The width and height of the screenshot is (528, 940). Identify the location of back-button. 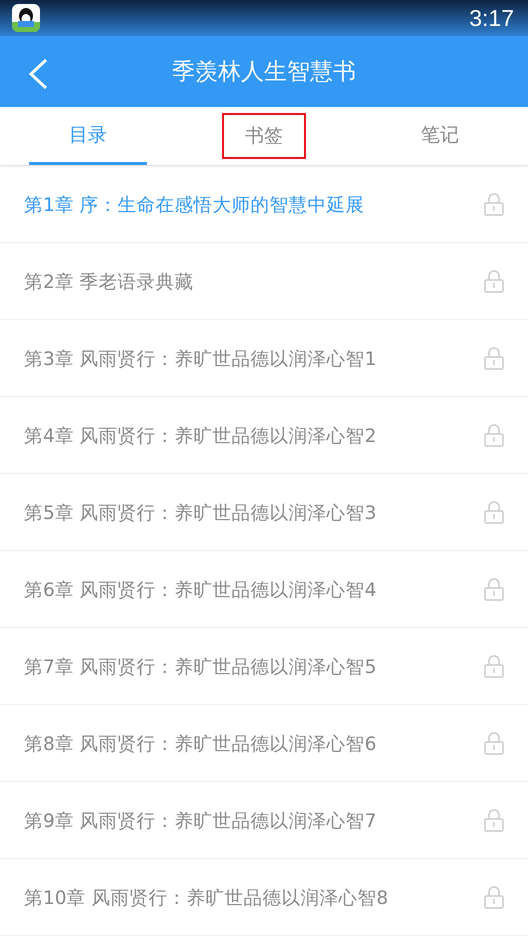
(38, 74).